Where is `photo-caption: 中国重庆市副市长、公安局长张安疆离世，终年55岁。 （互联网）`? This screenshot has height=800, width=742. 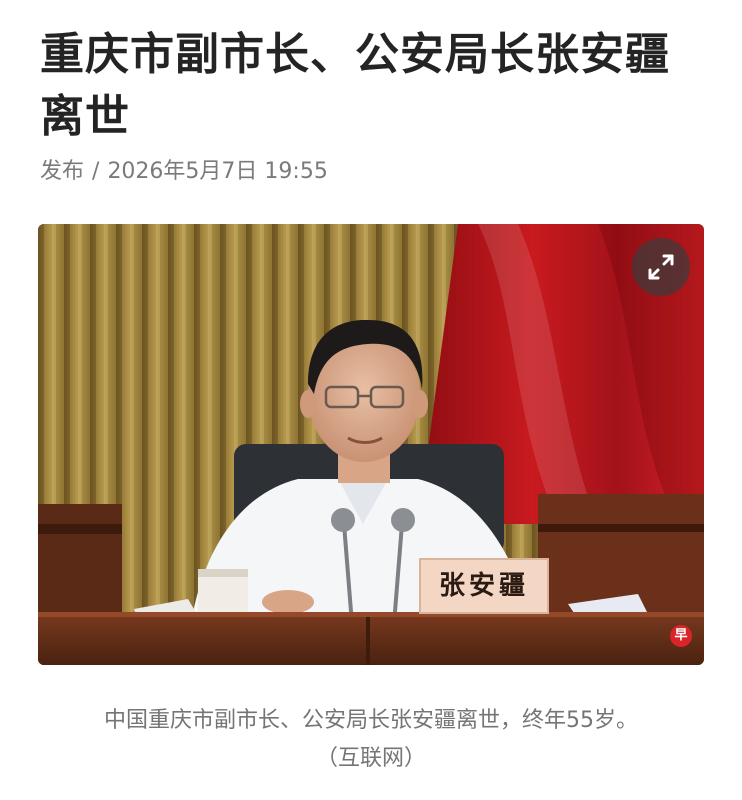
photo-caption: 中国重庆市副市长、公安局长张安疆离世，终年55岁。 （互联网） is located at coordinates (371, 740).